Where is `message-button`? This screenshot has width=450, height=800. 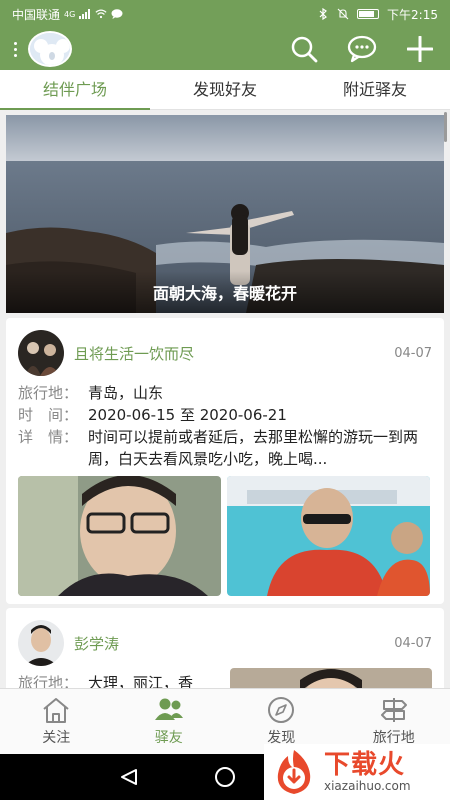 message-button is located at coordinates (362, 49).